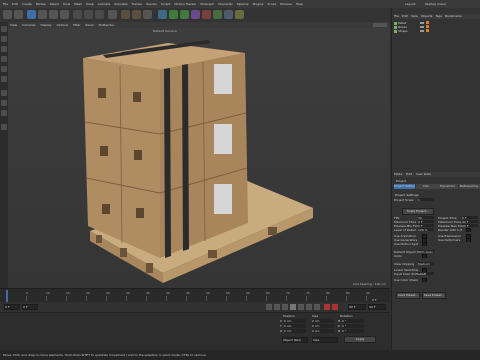 The width and height of the screenshot is (480, 360). What do you see at coordinates (357, 307) in the screenshot?
I see `end-frame-field: 90 F` at bounding box center [357, 307].